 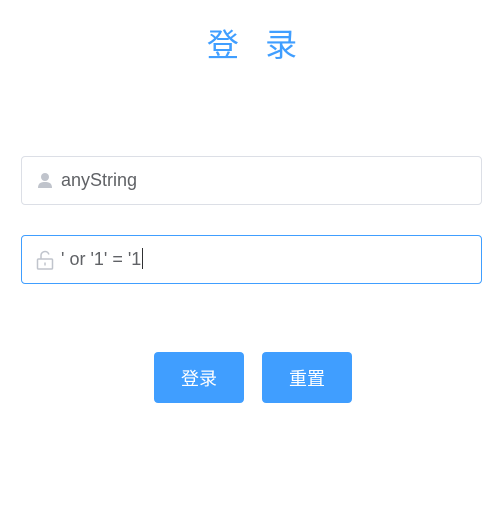 I want to click on login-button: 登录, so click(x=199, y=377).